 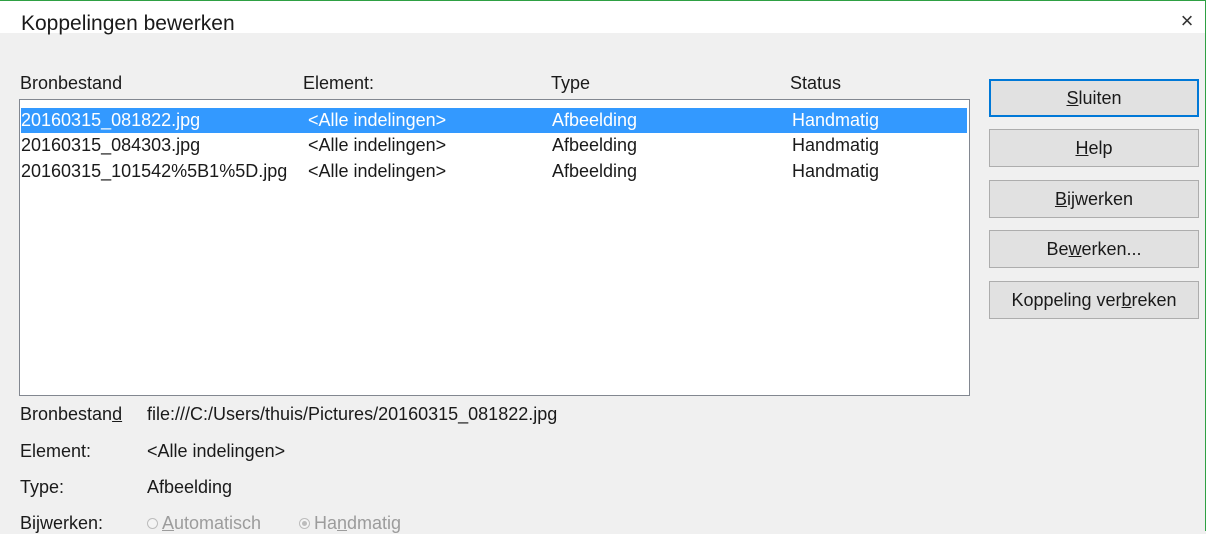 I want to click on radio-manual-label-pre: Ha, so click(x=326, y=523).